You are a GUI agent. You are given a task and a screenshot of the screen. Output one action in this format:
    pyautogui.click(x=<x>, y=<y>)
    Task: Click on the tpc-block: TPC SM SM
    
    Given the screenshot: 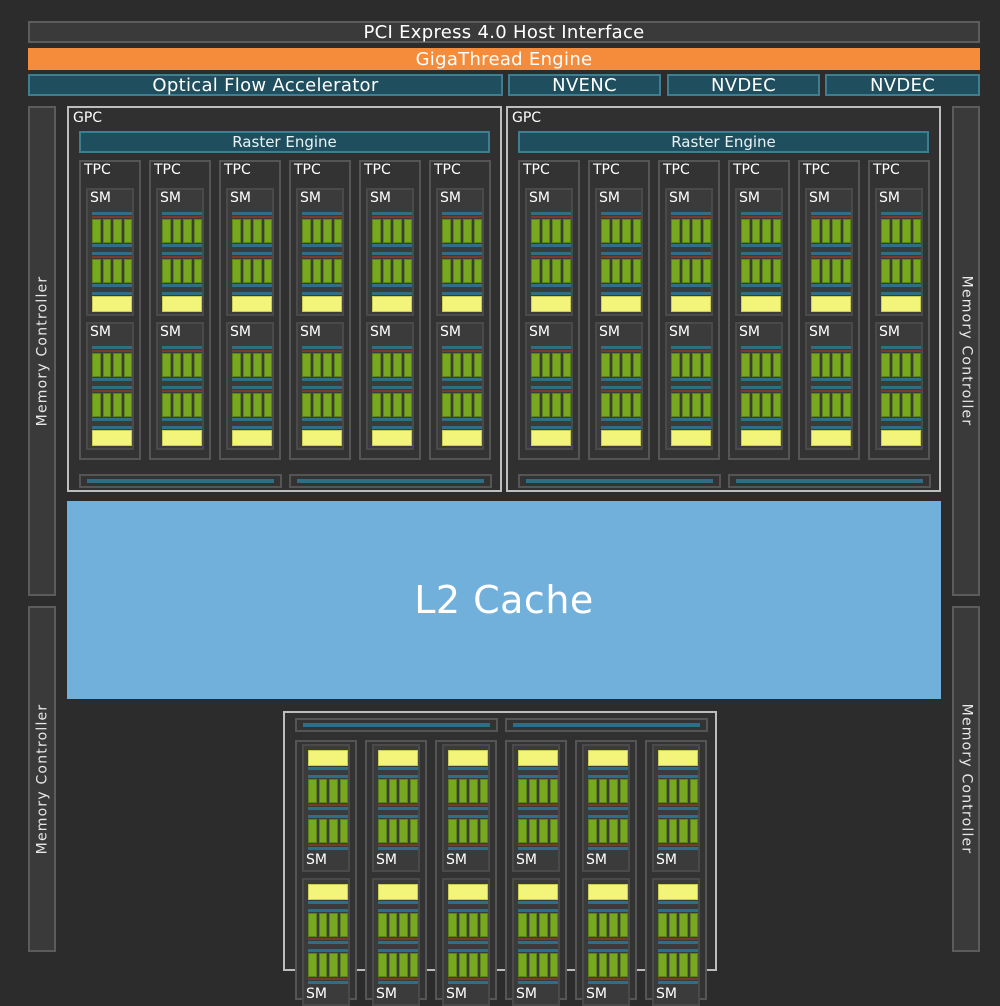 What is the action you would take?
    pyautogui.click(x=460, y=310)
    